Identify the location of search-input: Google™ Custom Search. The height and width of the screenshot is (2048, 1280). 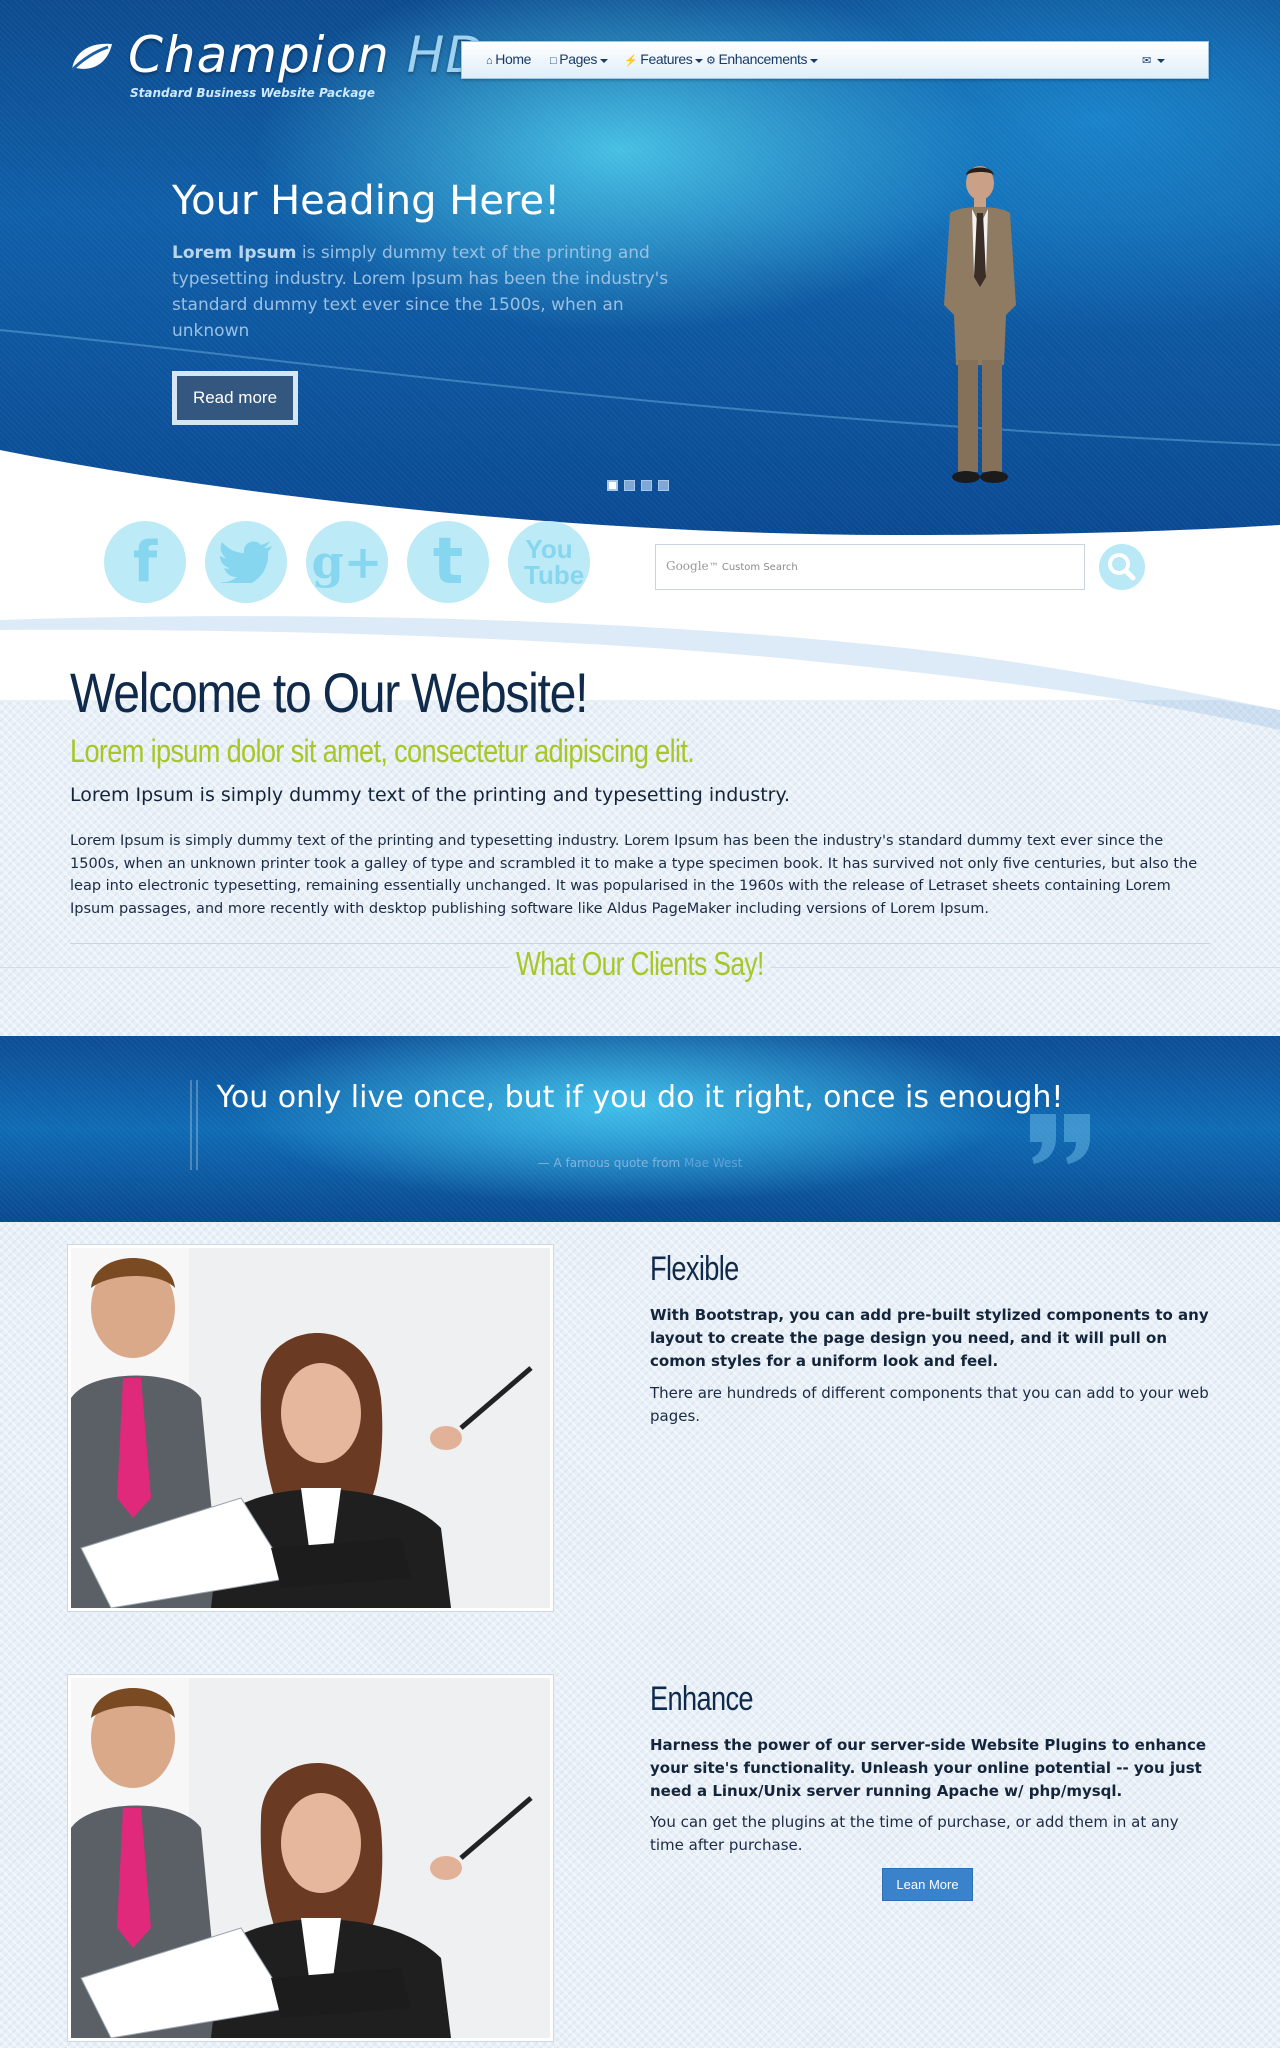
(870, 567).